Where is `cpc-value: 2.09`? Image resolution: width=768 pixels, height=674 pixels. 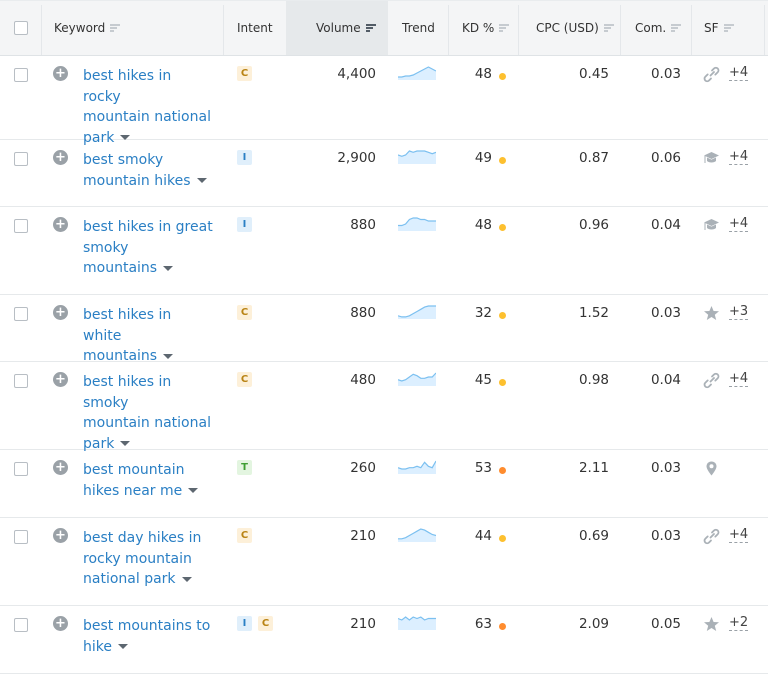 cpc-value: 2.09 is located at coordinates (593, 624).